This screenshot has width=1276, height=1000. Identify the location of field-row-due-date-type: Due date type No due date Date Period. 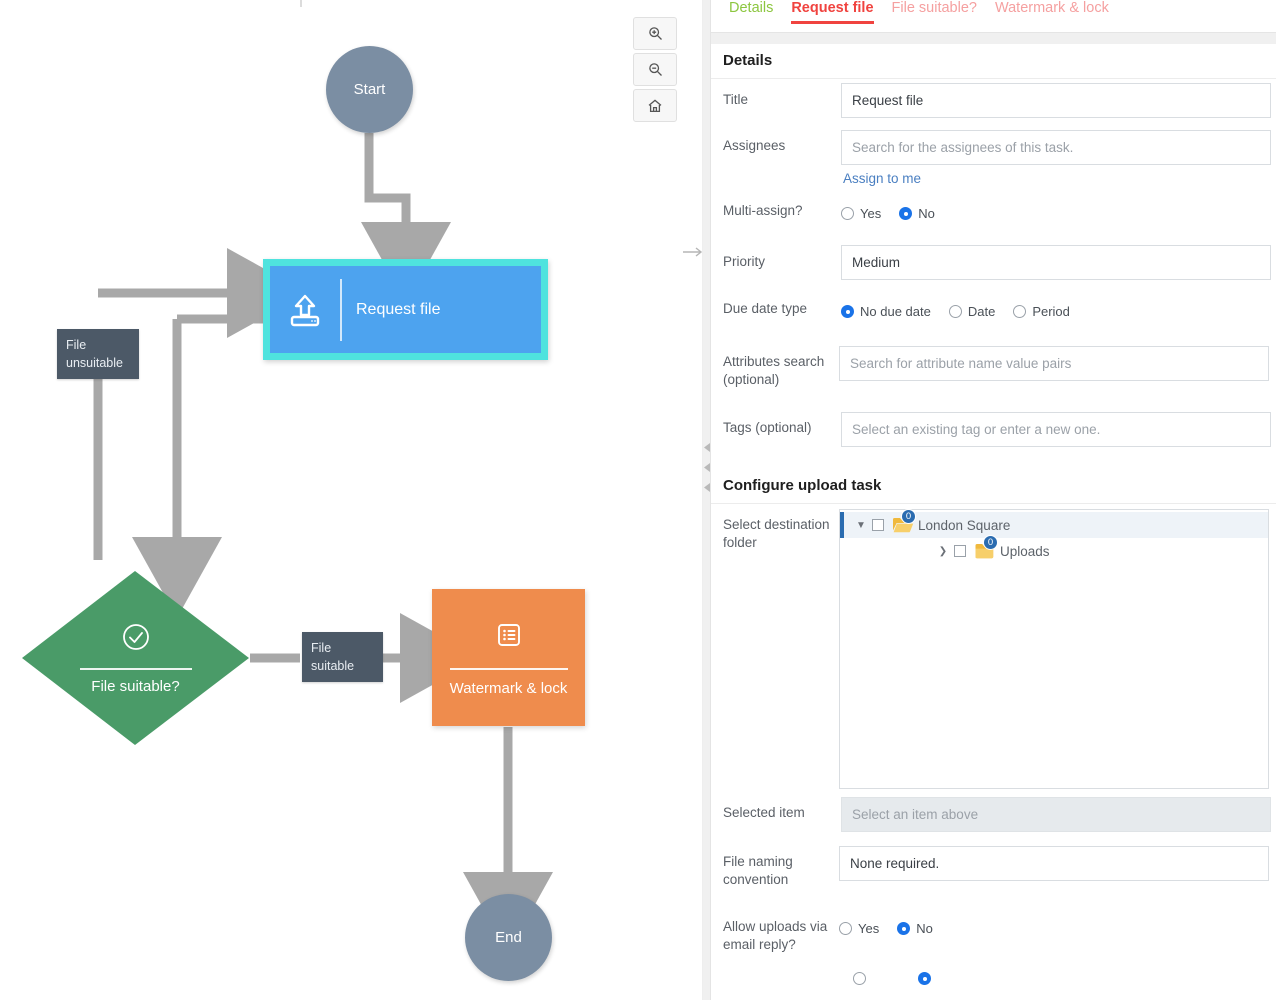
(993, 316).